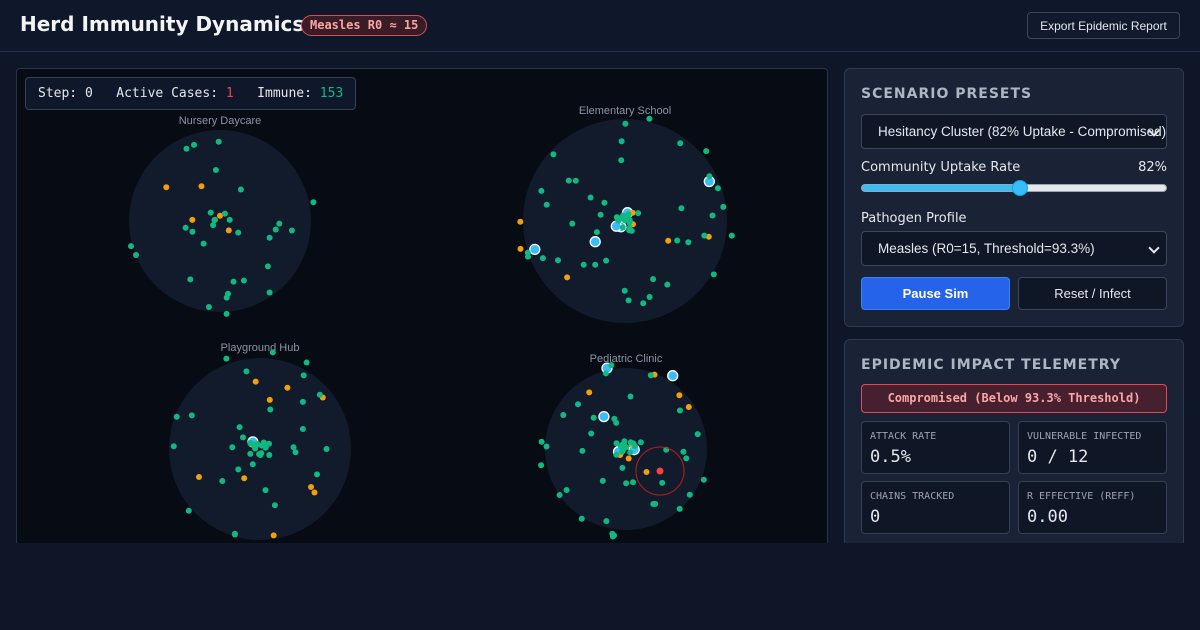 The width and height of the screenshot is (1200, 630). Describe the element at coordinates (947, 94) in the screenshot. I see `scenario-presets-title: SCENARIO PRESETS` at that location.